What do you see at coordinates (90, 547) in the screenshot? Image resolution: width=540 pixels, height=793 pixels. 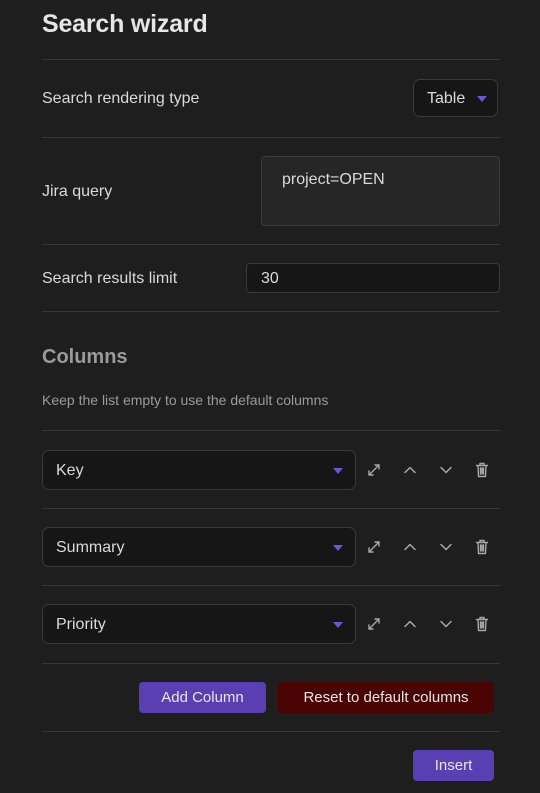 I see `column-select-value: Summary` at bounding box center [90, 547].